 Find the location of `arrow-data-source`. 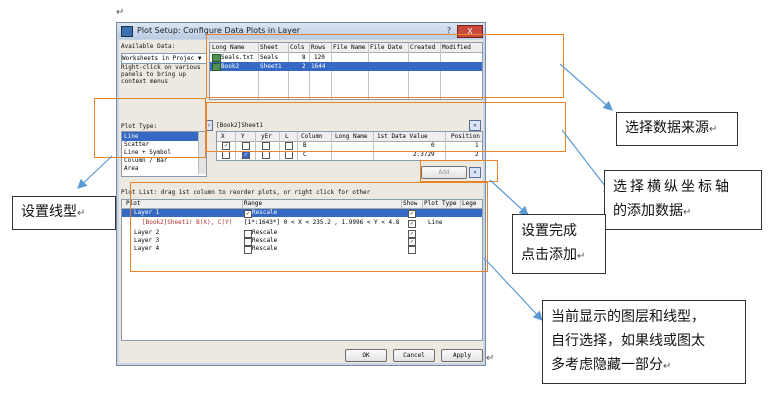

arrow-data-source is located at coordinates (586, 87).